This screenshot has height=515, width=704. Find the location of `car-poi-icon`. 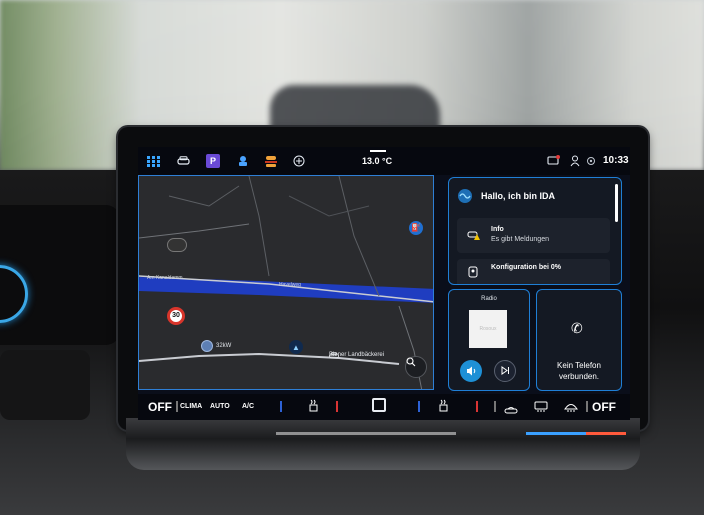

car-poi-icon is located at coordinates (334, 355).